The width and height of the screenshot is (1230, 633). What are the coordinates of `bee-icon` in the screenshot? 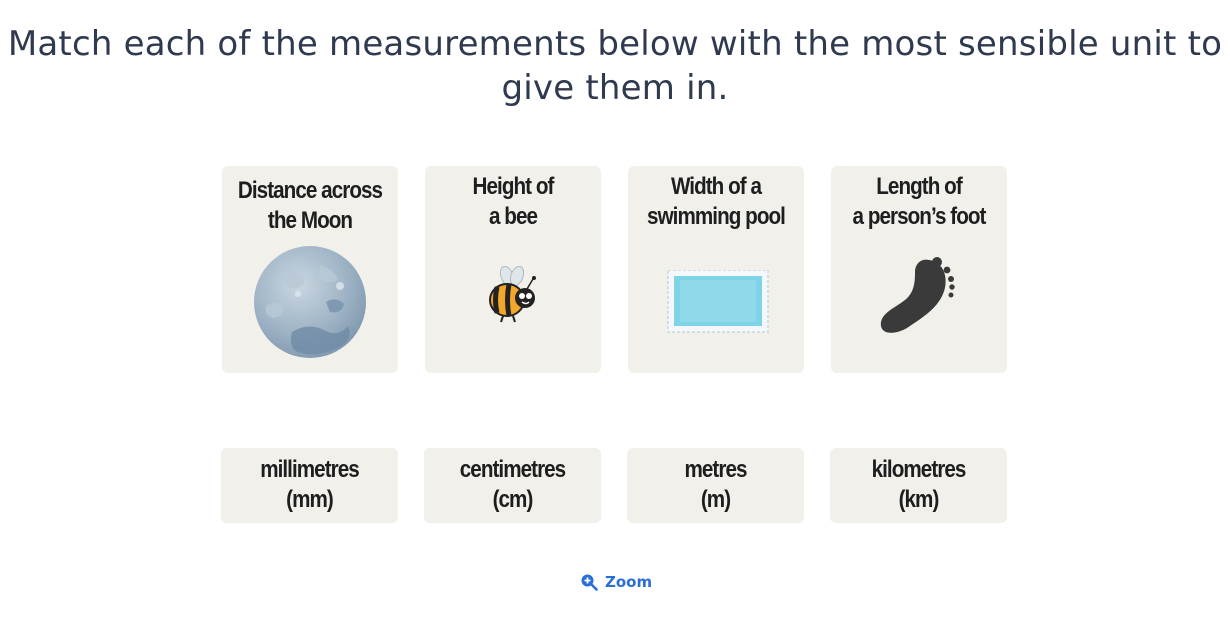 It's located at (512, 294).